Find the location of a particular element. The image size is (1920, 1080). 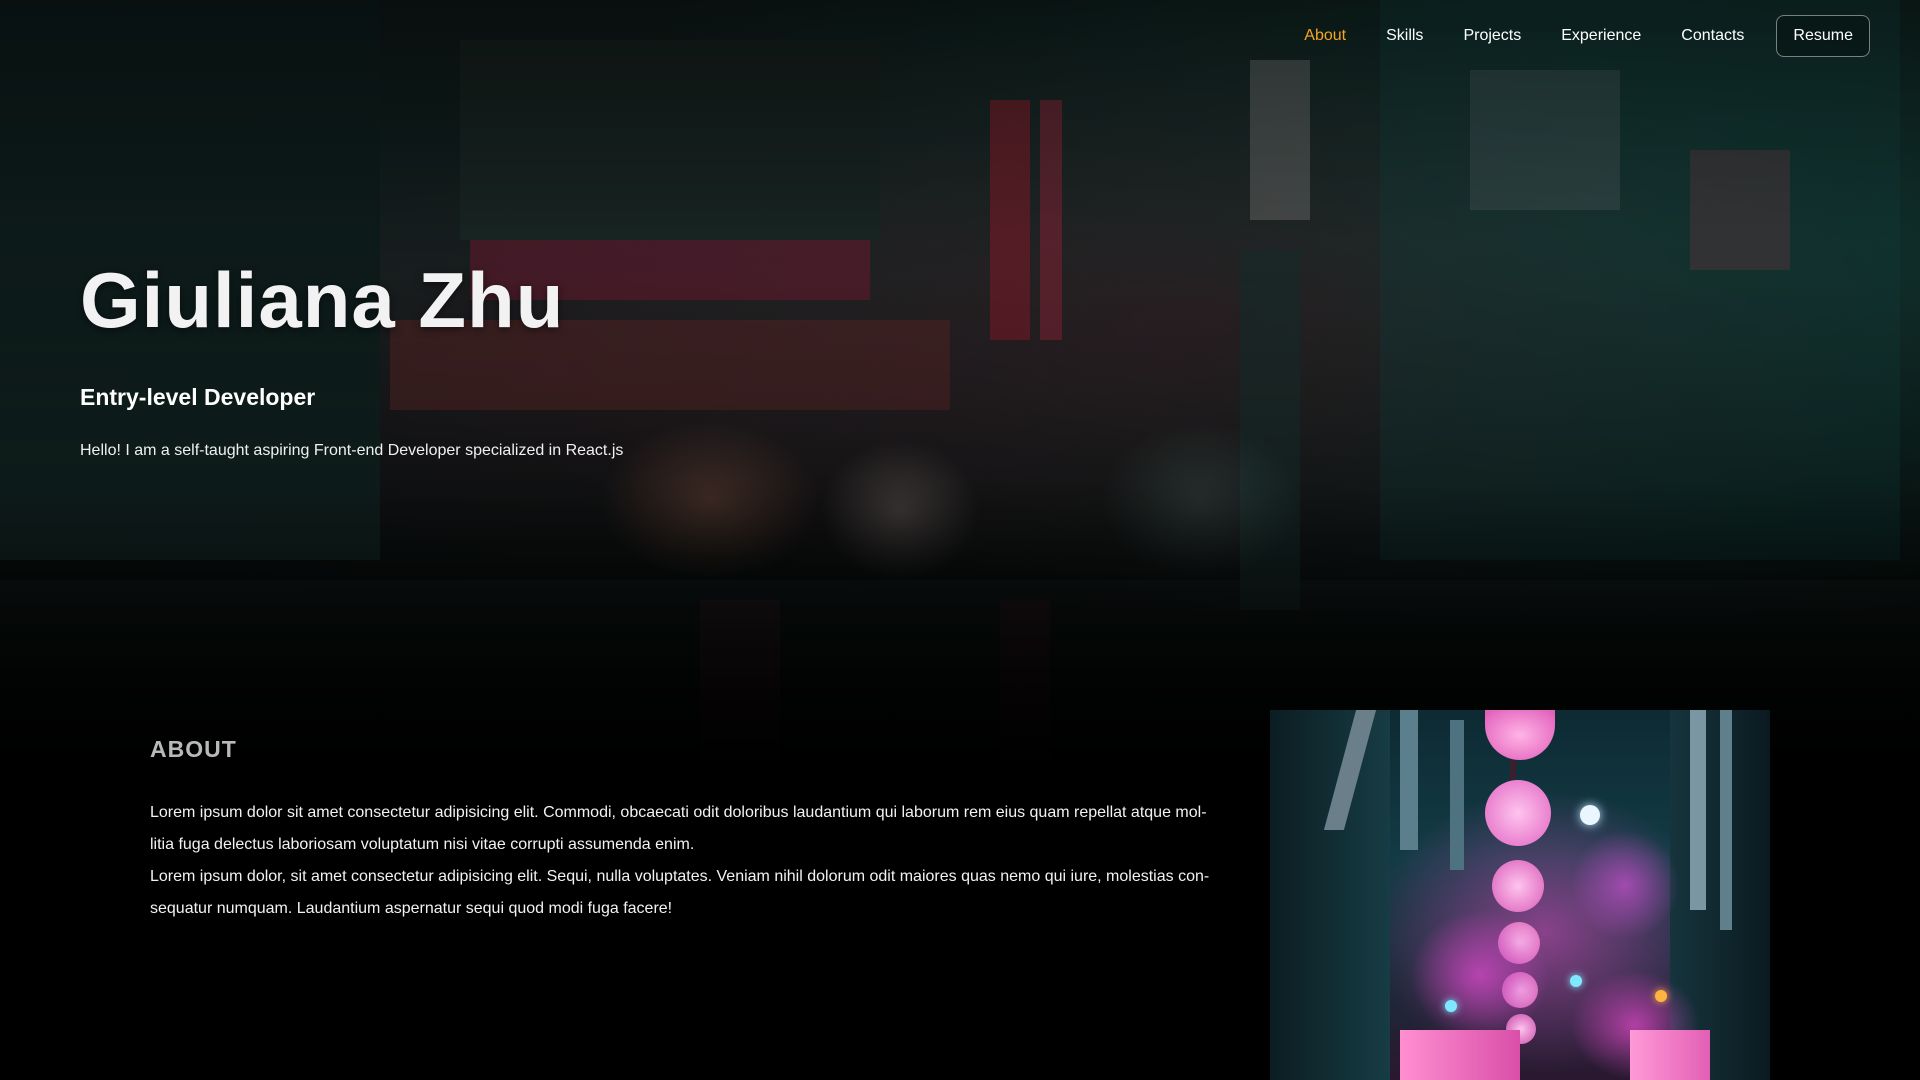

nav-link-skills: Skills is located at coordinates (1404, 36).